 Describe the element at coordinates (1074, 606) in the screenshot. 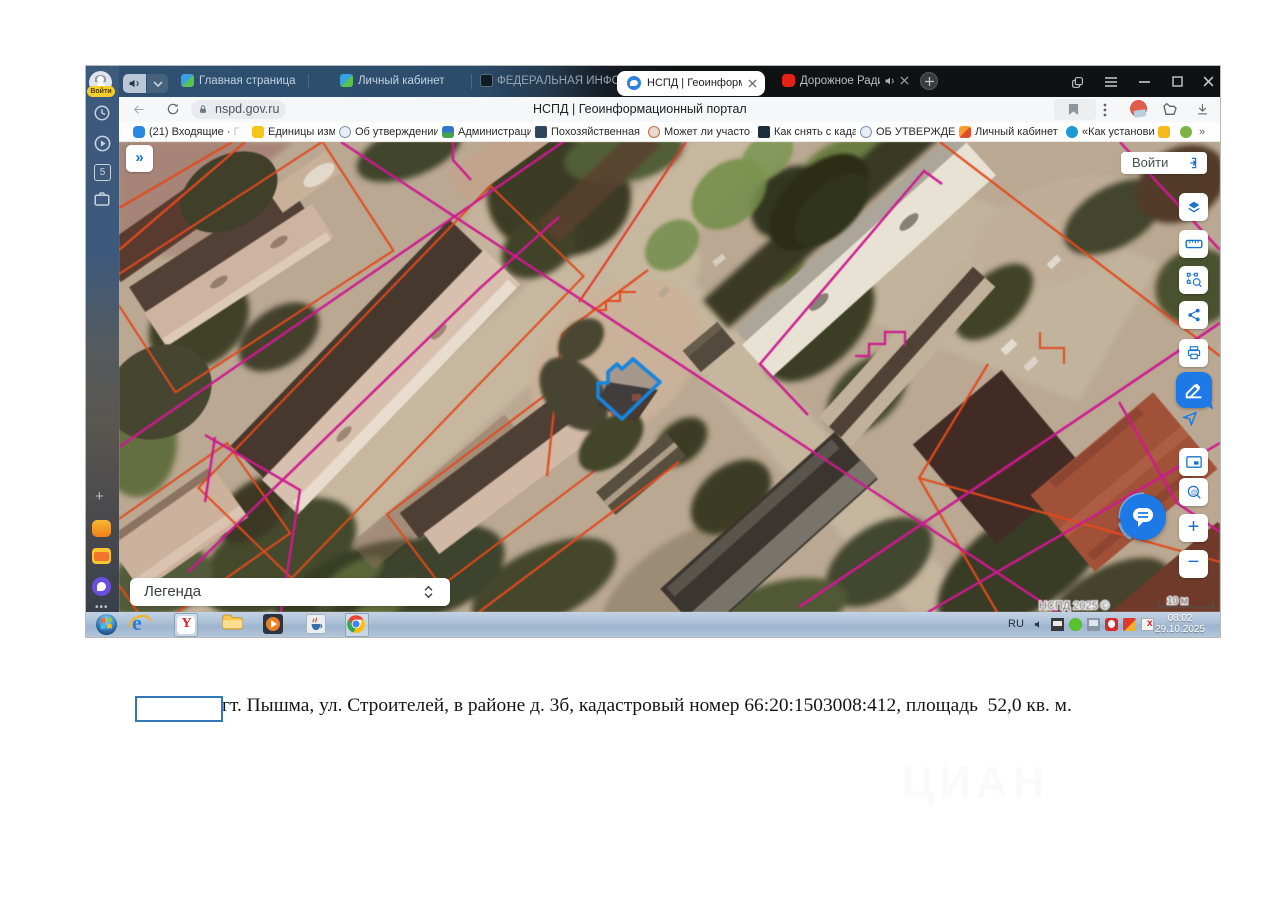

I see `svg-text: НСПД 2025 ©` at that location.